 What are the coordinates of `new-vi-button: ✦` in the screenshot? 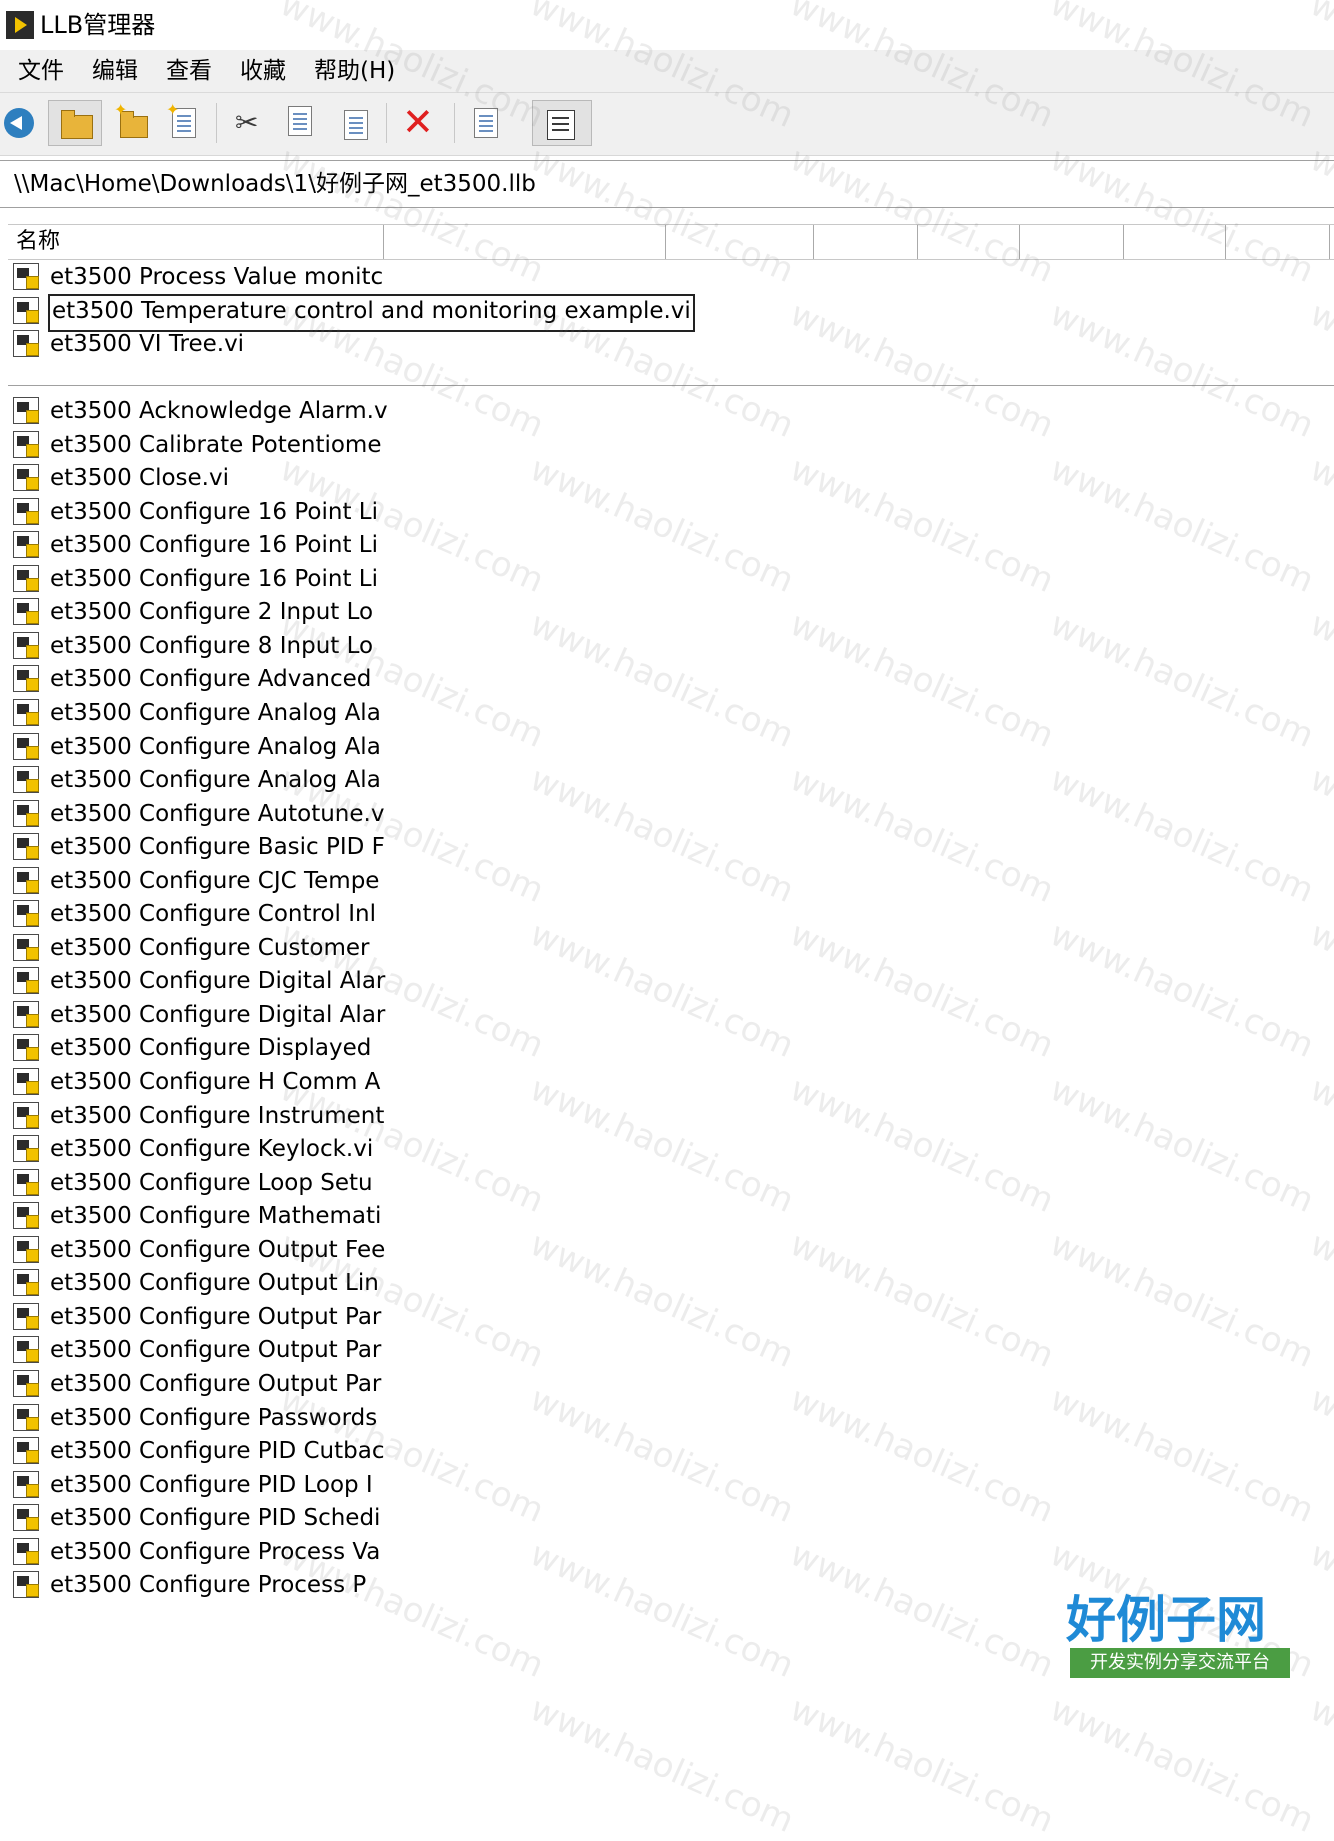 It's located at (185, 123).